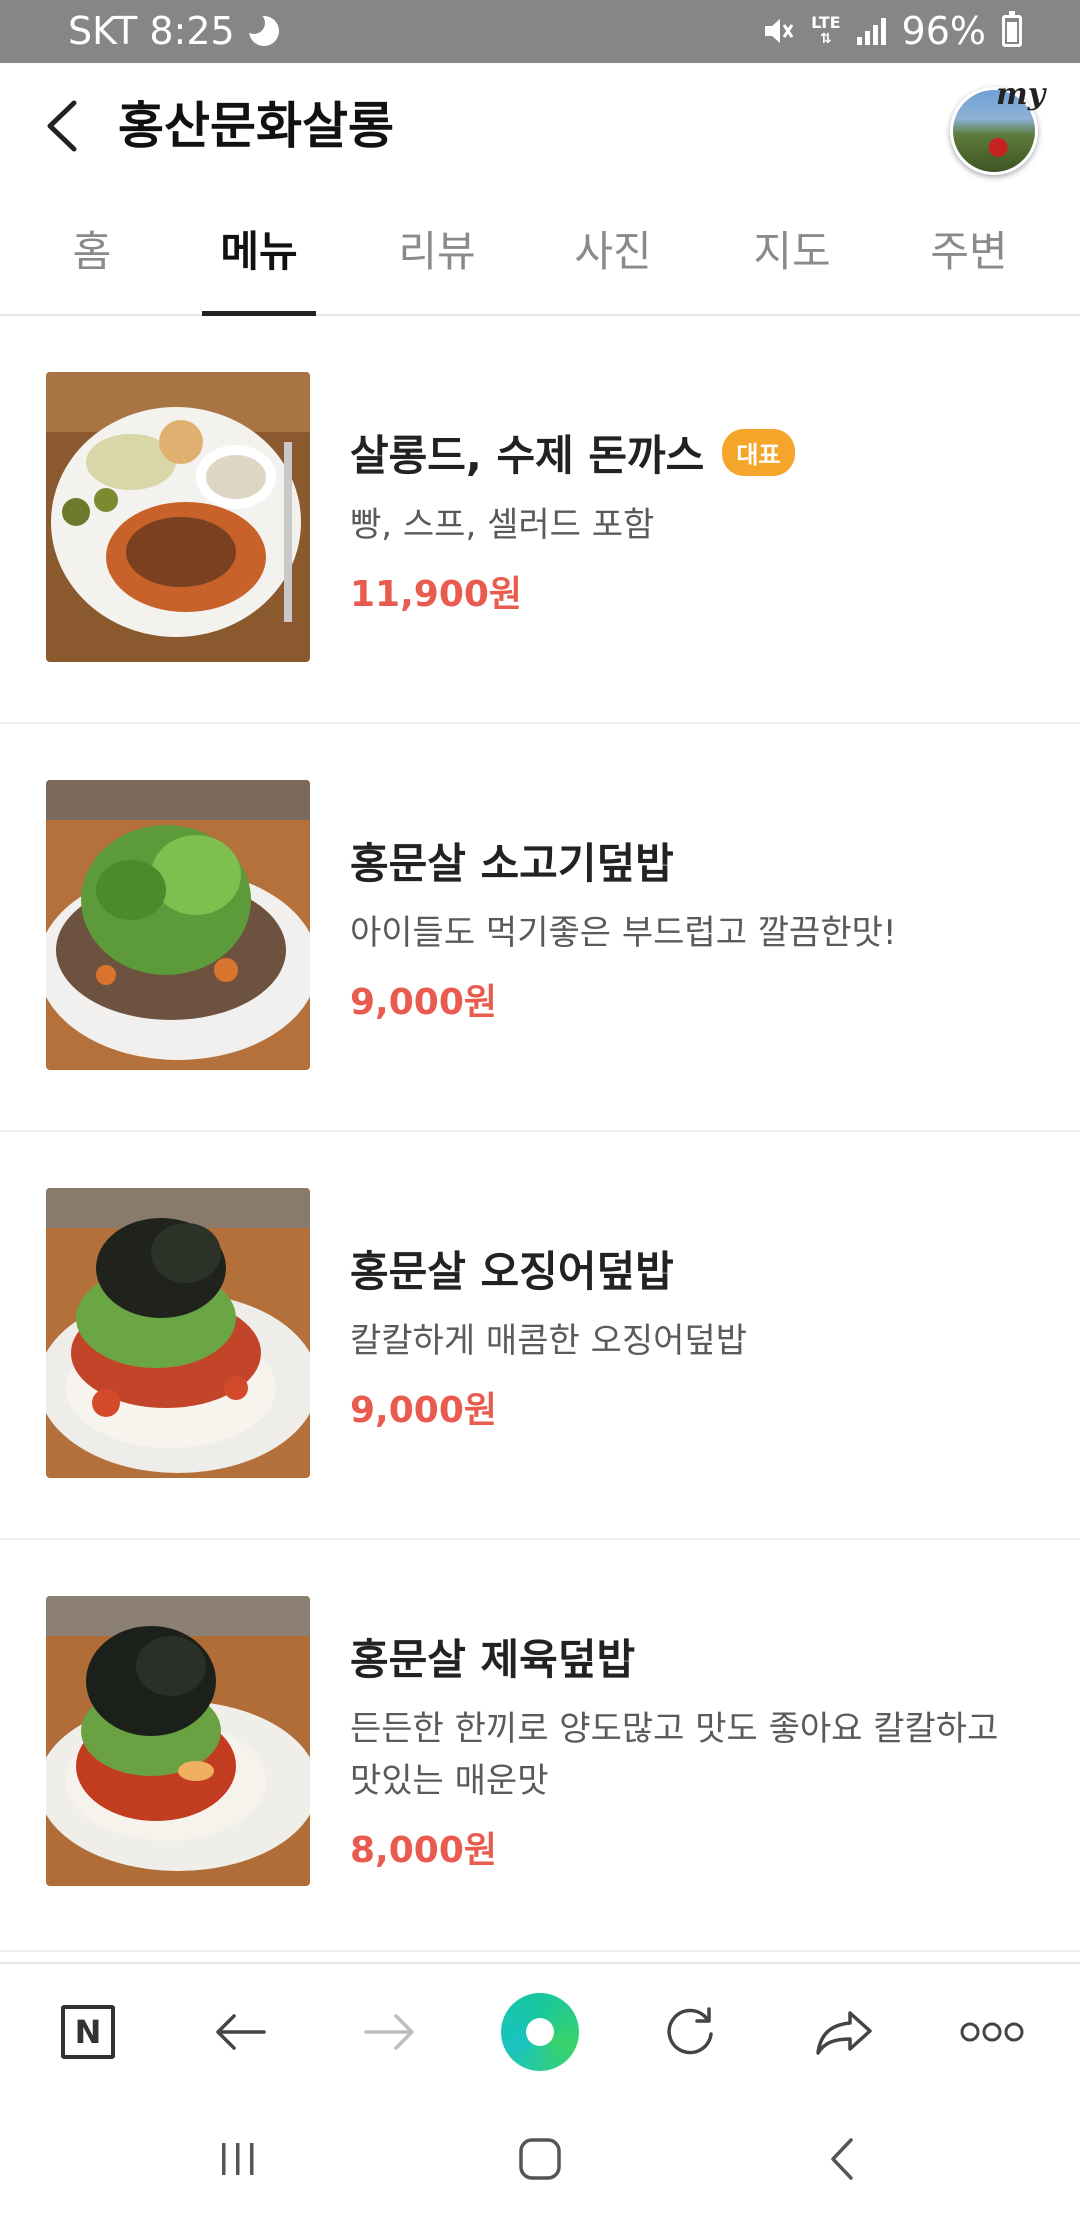 The height and width of the screenshot is (2220, 1080). I want to click on browser-back-button, so click(240, 2032).